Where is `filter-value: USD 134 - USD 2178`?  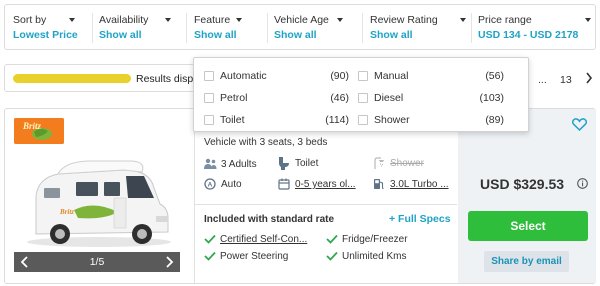 filter-value: USD 134 - USD 2178 is located at coordinates (528, 35).